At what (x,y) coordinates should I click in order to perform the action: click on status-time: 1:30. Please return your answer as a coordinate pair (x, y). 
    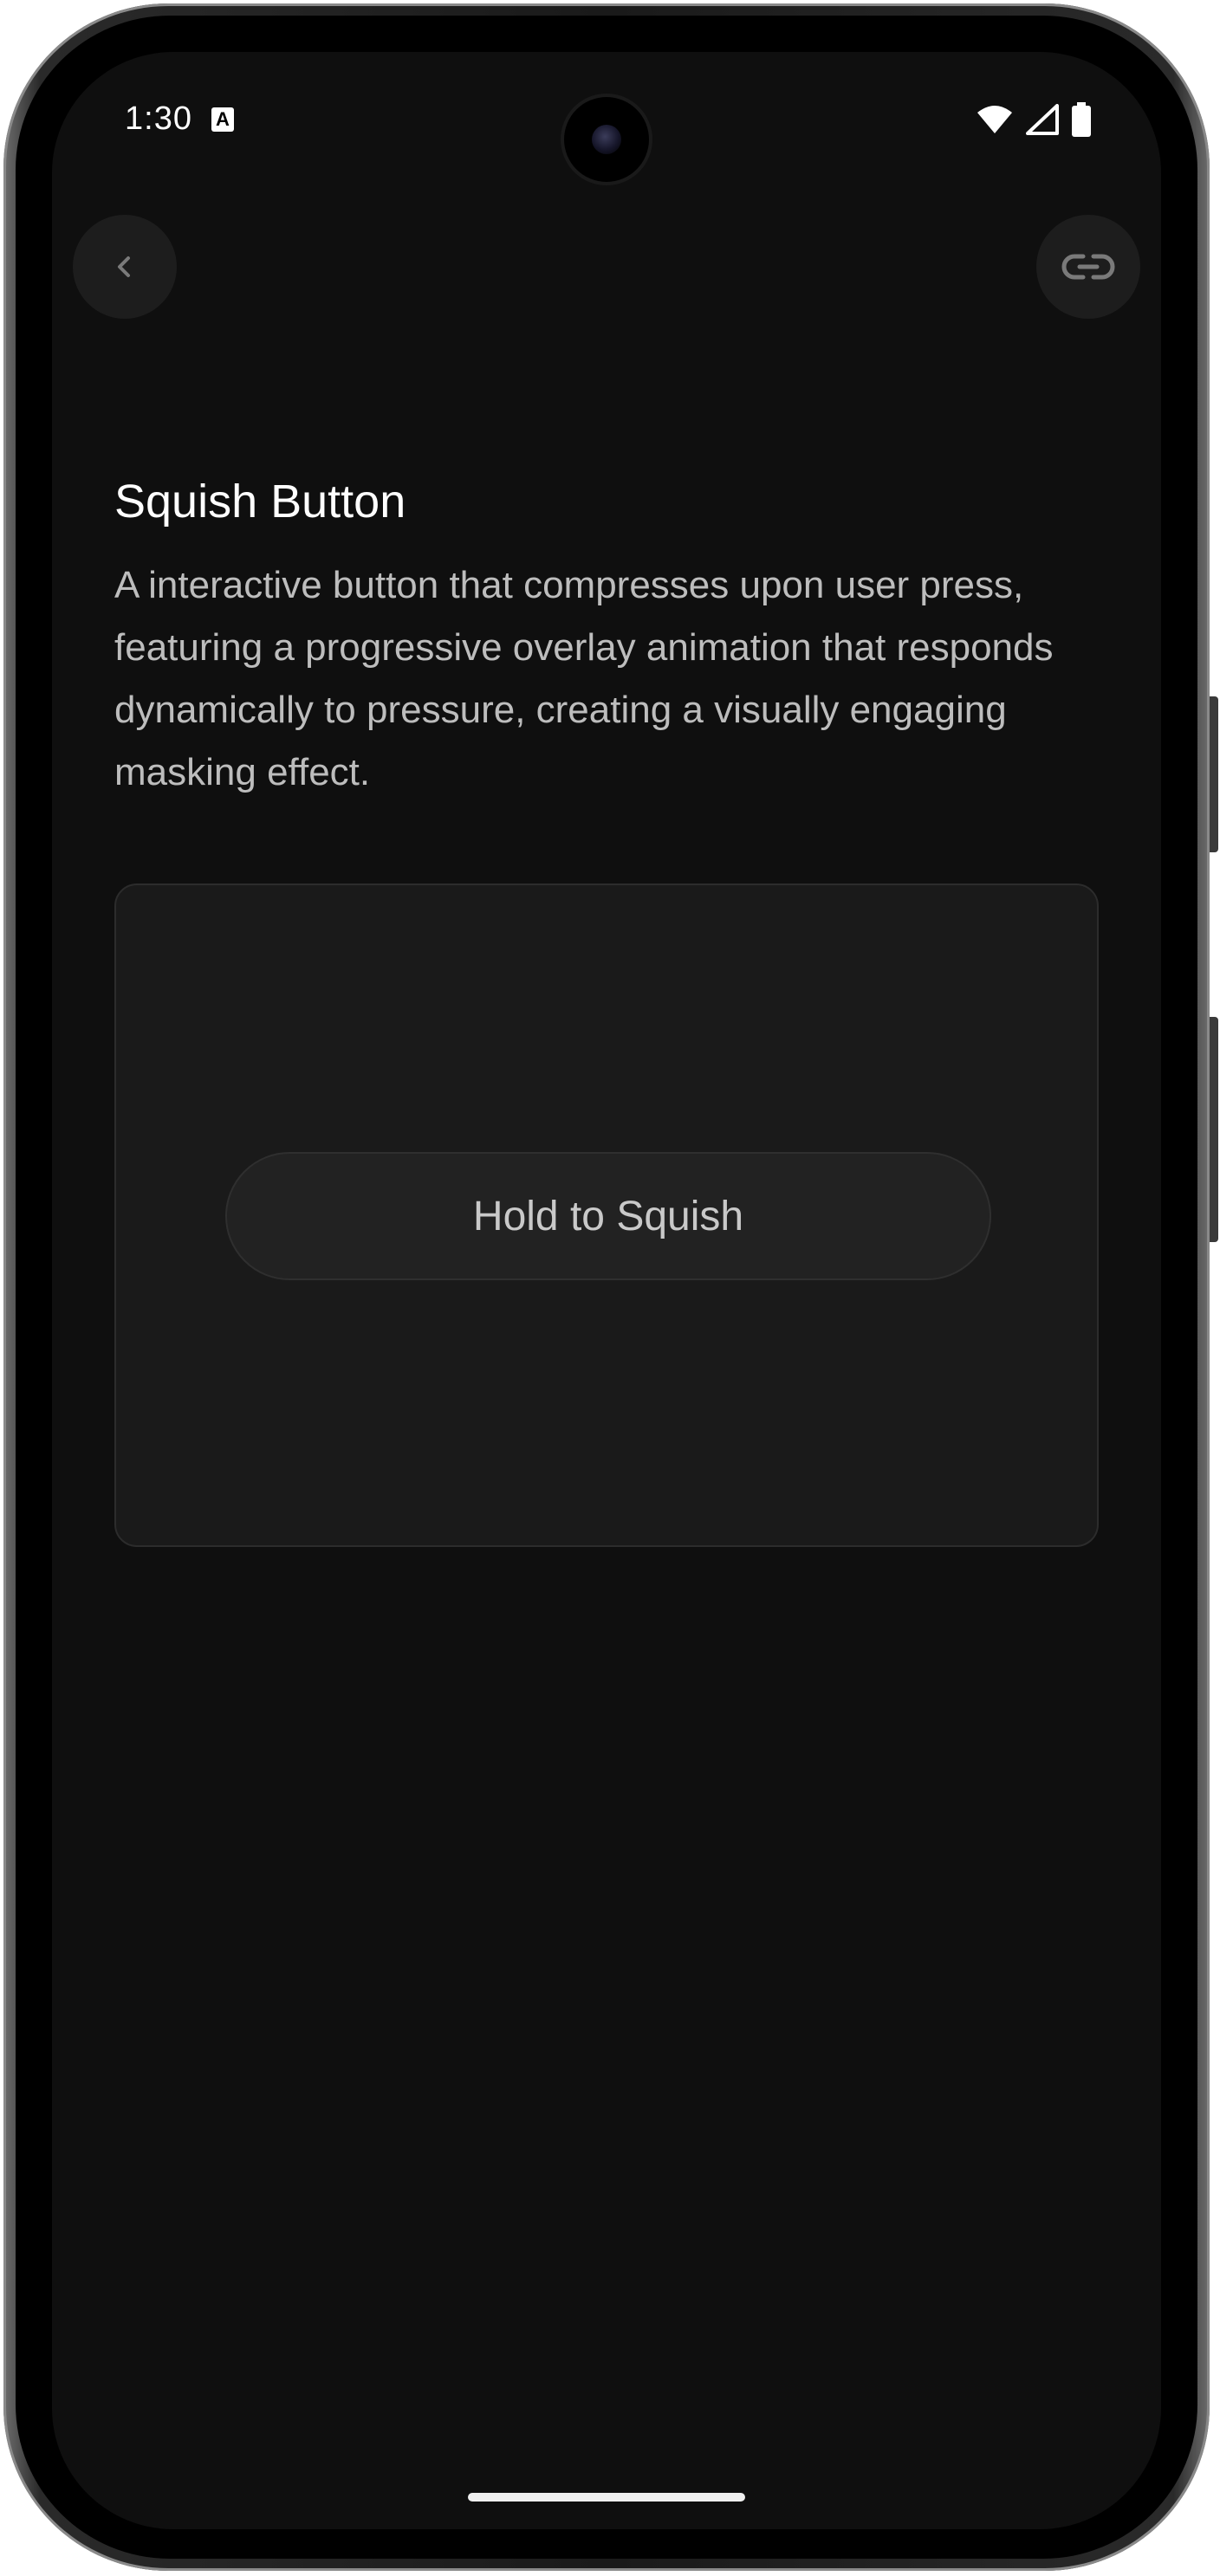
    Looking at the image, I should click on (158, 118).